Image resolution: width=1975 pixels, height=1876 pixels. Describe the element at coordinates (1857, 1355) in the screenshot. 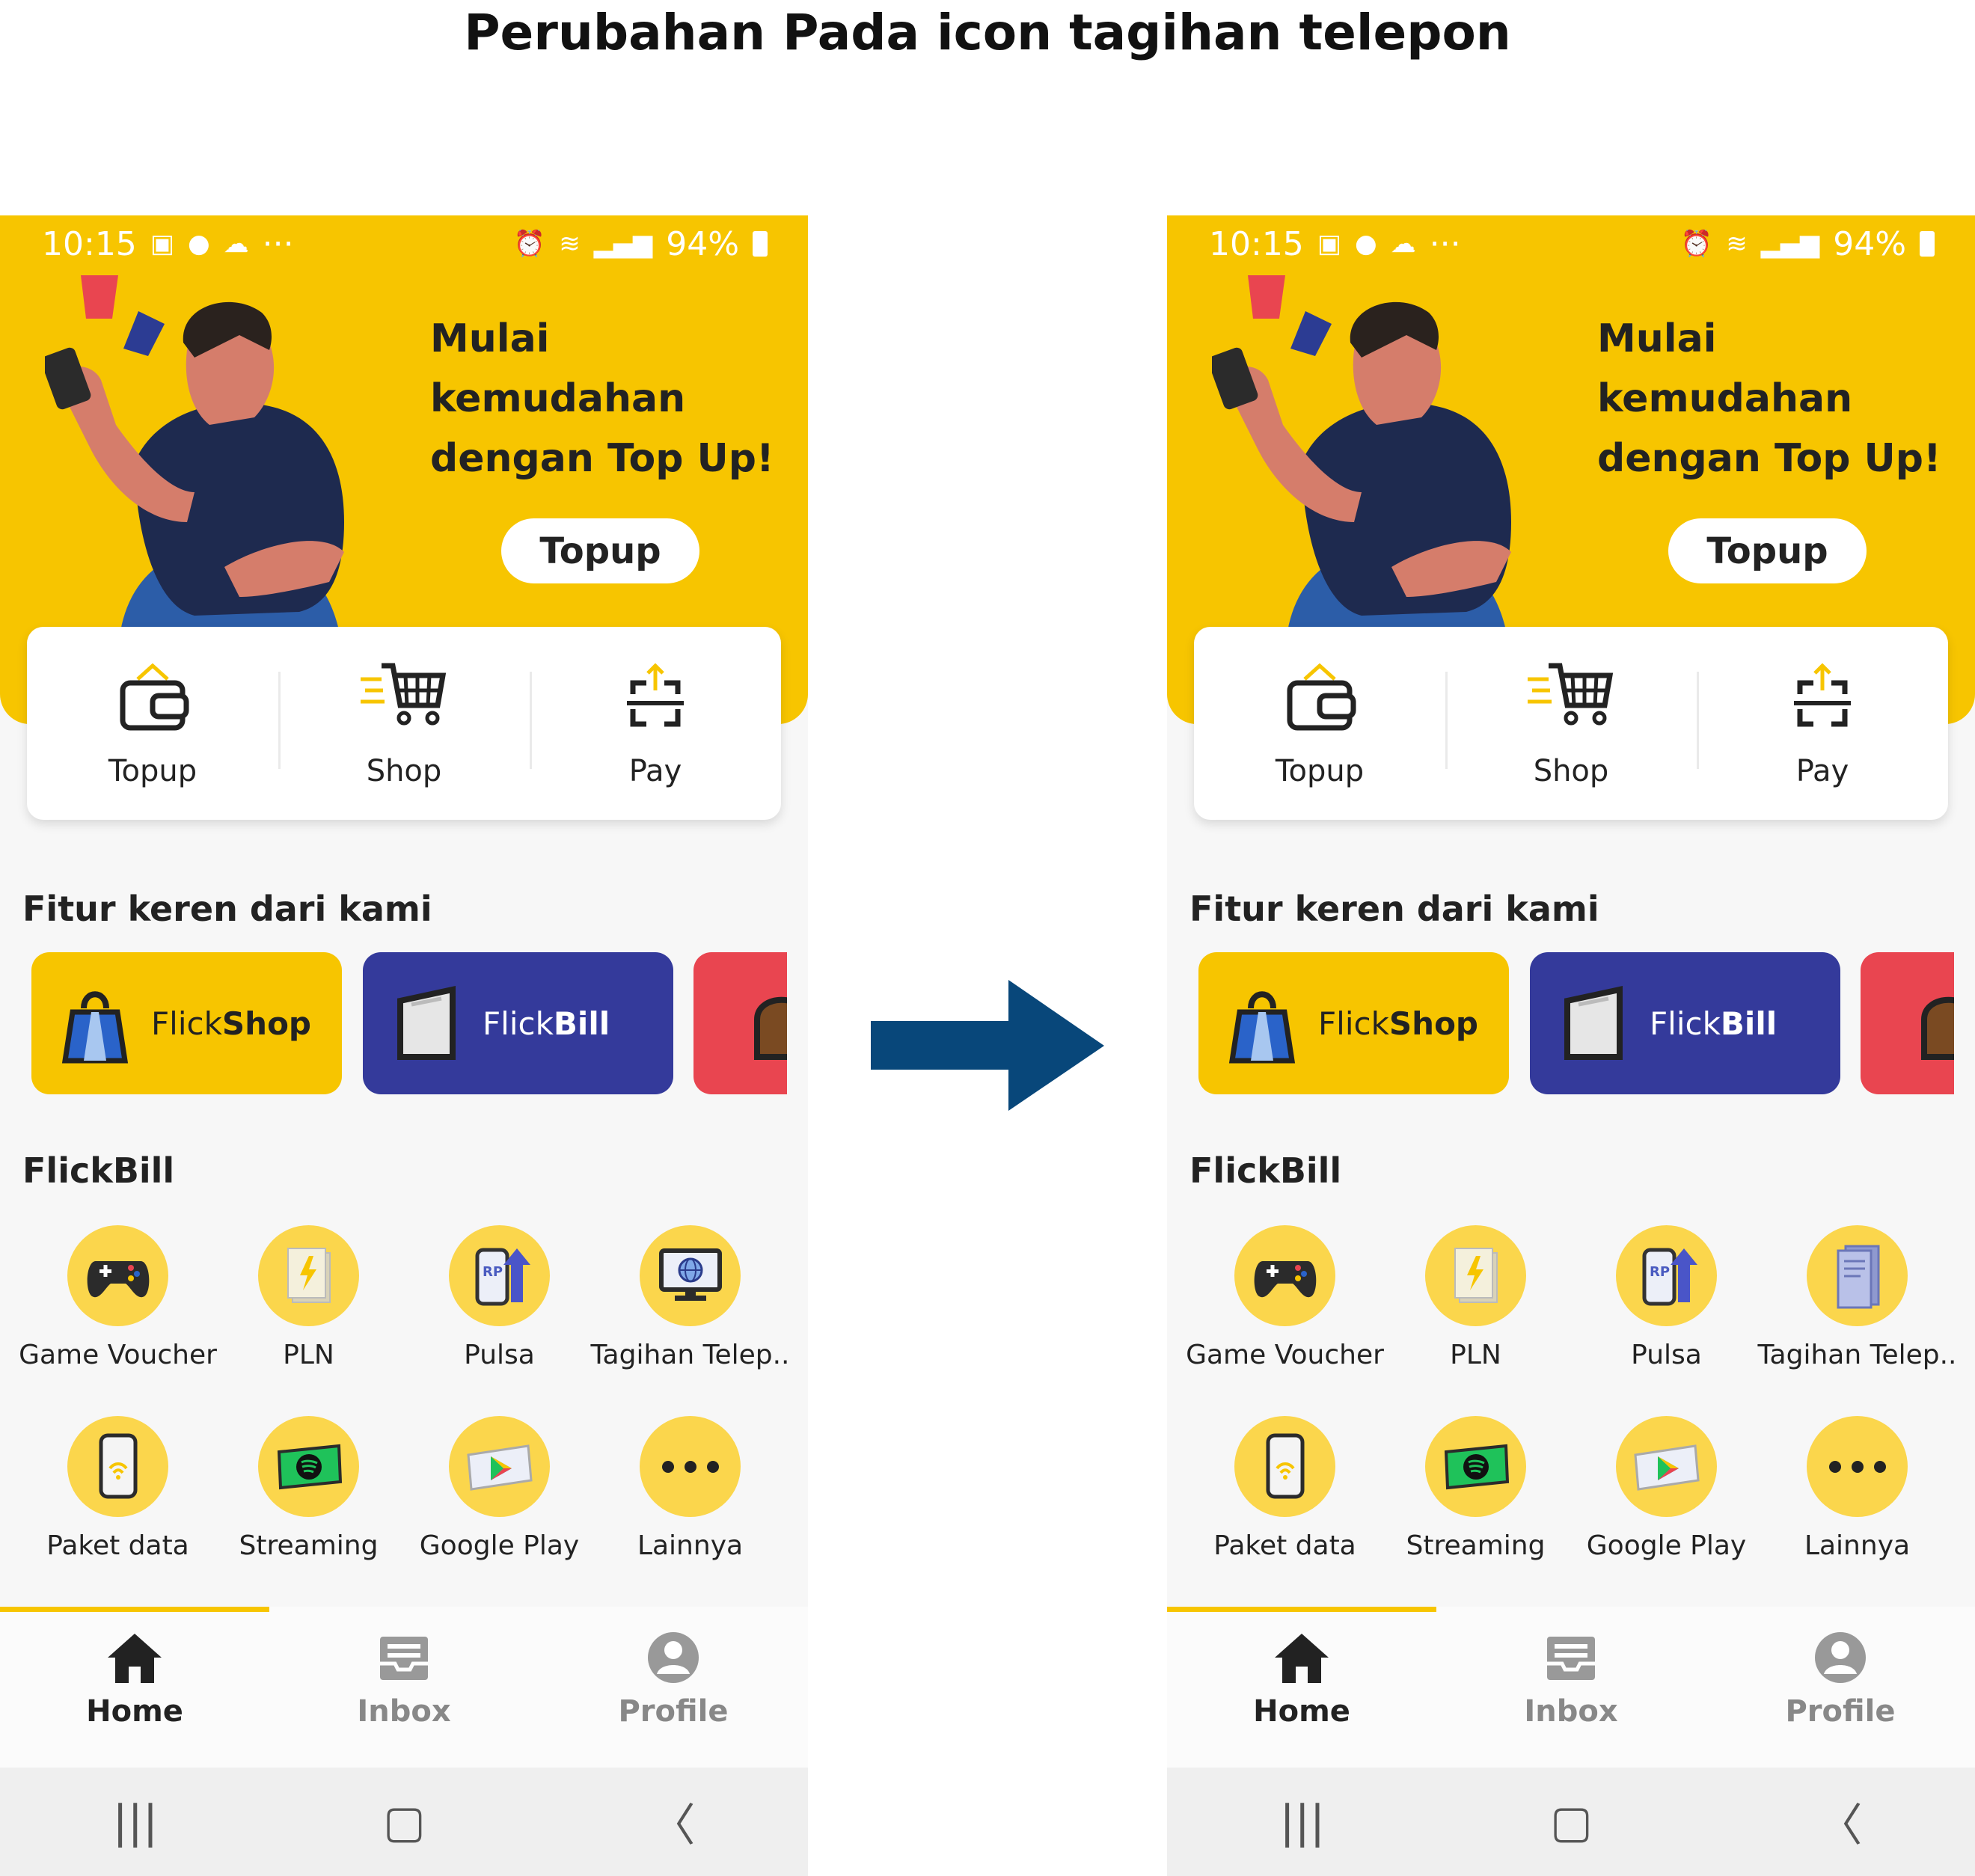

I see `bill-item-label: Tagihan Telep..` at that location.